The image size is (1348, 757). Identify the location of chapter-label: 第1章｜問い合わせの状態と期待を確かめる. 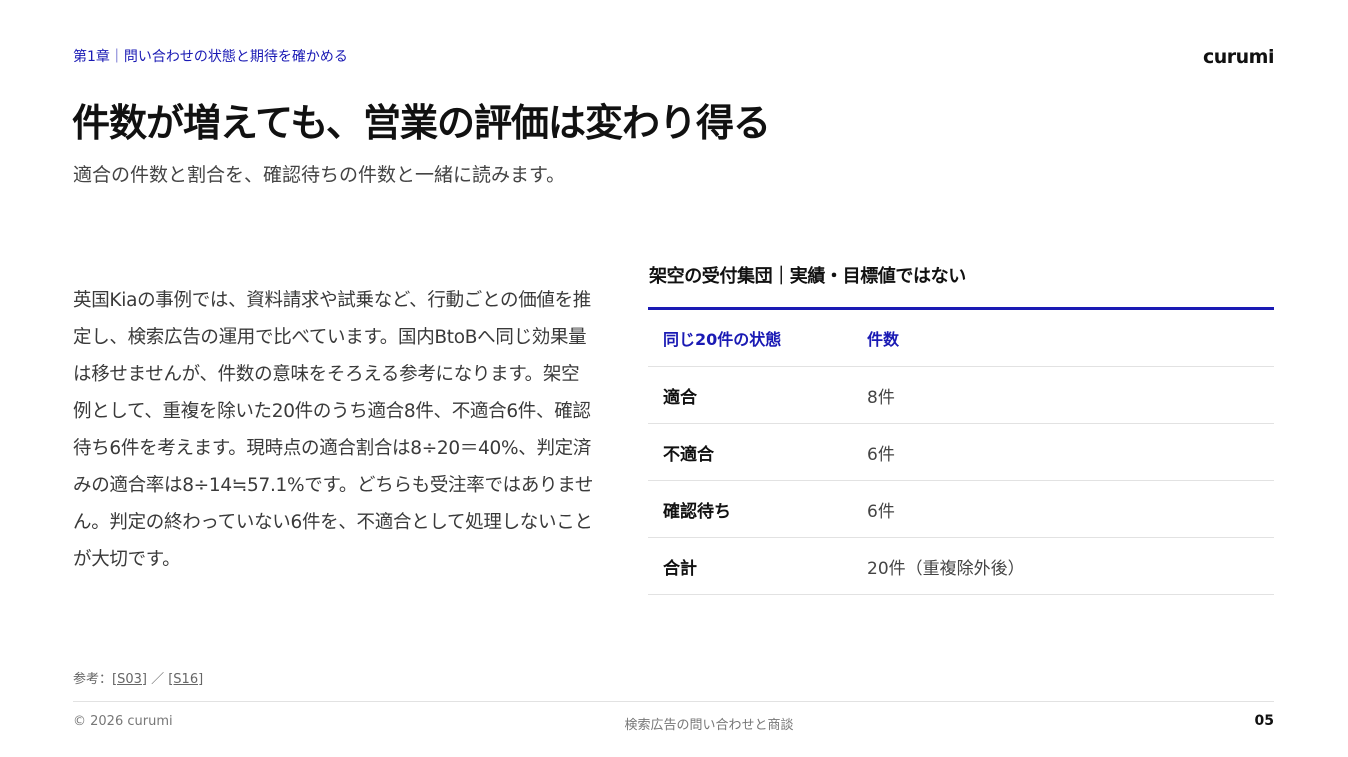
(210, 57).